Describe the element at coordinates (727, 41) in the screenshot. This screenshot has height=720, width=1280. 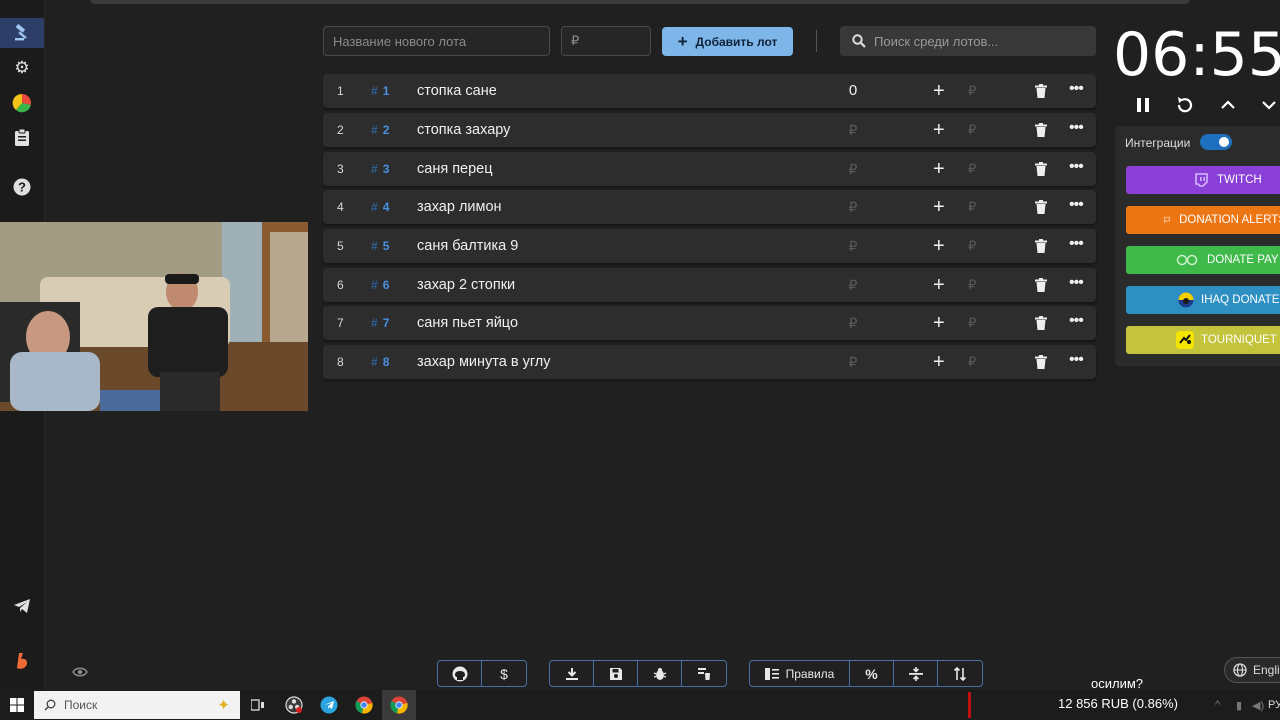
I see `add-lot-button: + Добавить лот` at that location.